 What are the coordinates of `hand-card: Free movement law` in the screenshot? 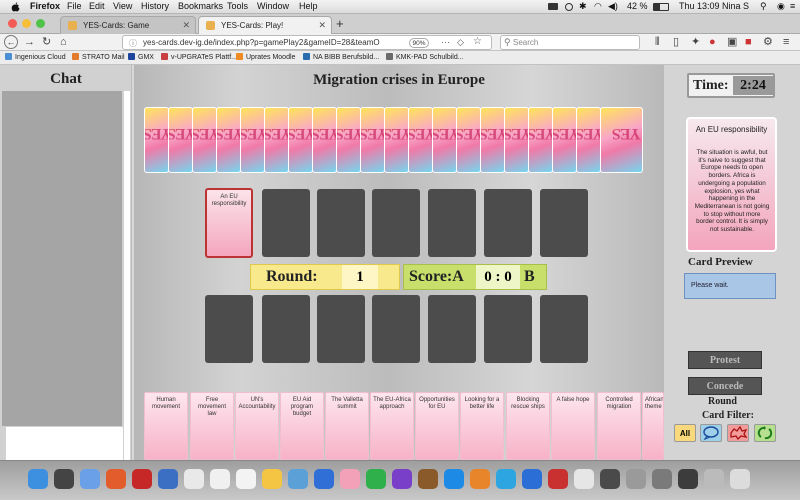 It's located at (212, 426).